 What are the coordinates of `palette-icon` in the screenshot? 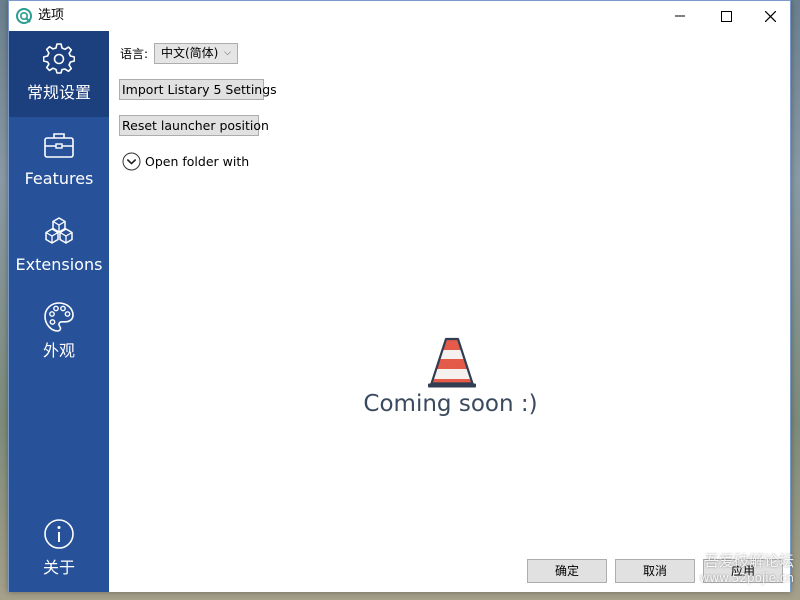 It's located at (59, 317).